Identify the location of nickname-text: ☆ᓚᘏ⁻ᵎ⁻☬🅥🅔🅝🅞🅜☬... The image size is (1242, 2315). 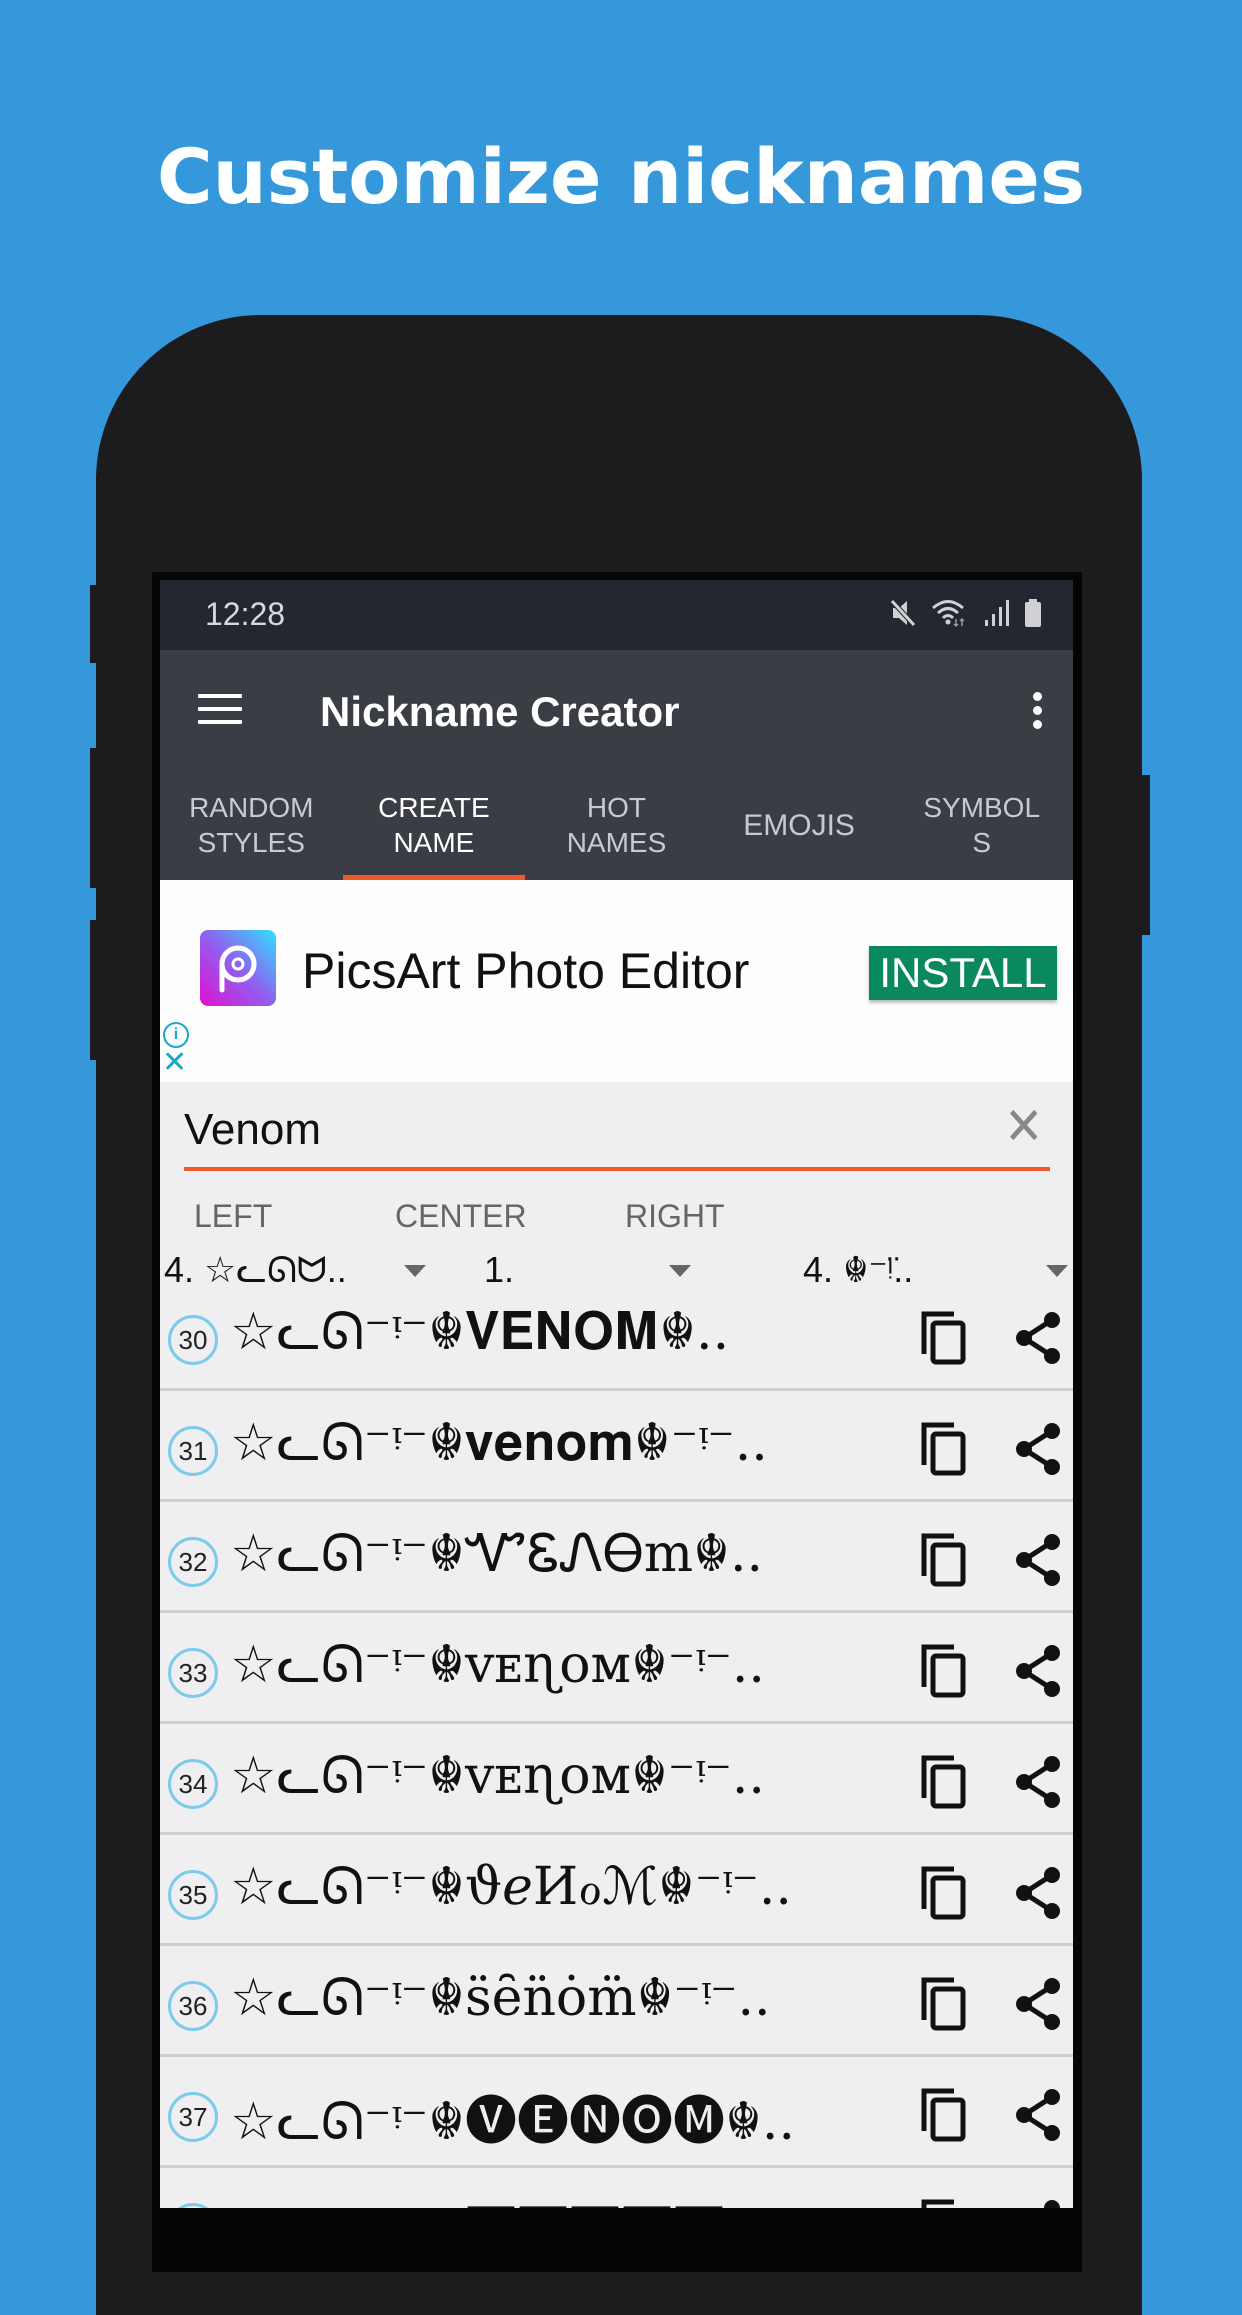
(630, 2116).